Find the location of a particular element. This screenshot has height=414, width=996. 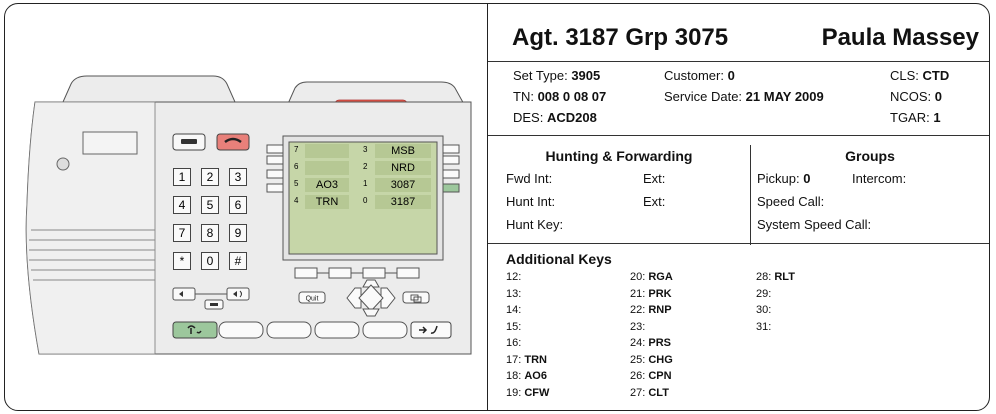

key-number: 14: is located at coordinates (514, 310).